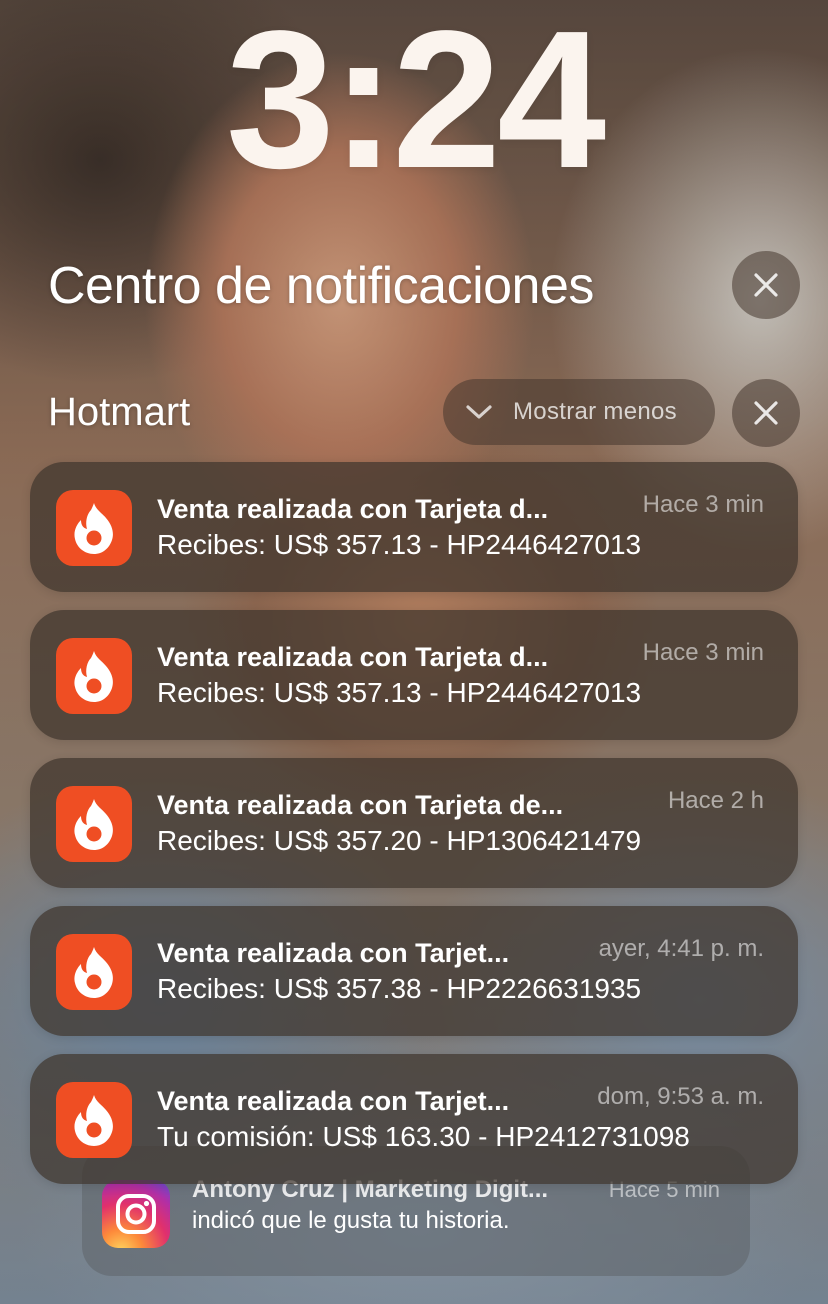 This screenshot has width=828, height=1304. I want to click on clear-all-button, so click(766, 285).